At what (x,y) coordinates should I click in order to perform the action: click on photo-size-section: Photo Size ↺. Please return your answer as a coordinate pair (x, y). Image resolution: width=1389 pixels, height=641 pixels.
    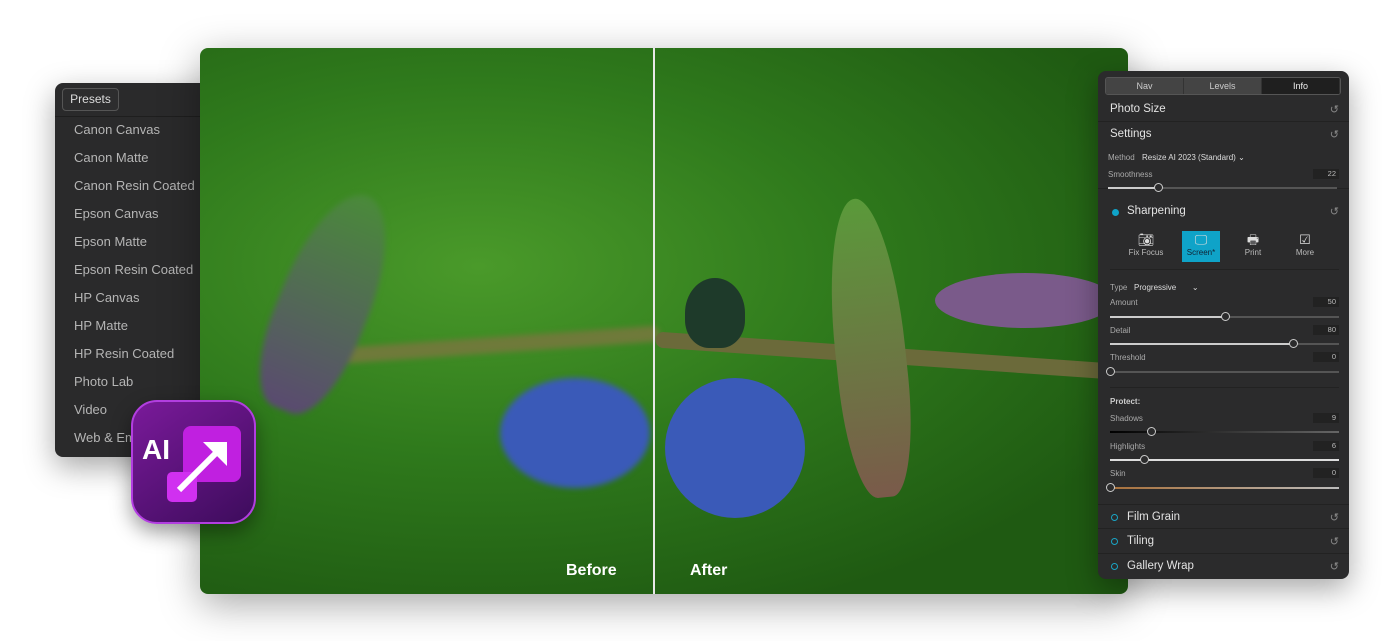
    Looking at the image, I should click on (1223, 109).